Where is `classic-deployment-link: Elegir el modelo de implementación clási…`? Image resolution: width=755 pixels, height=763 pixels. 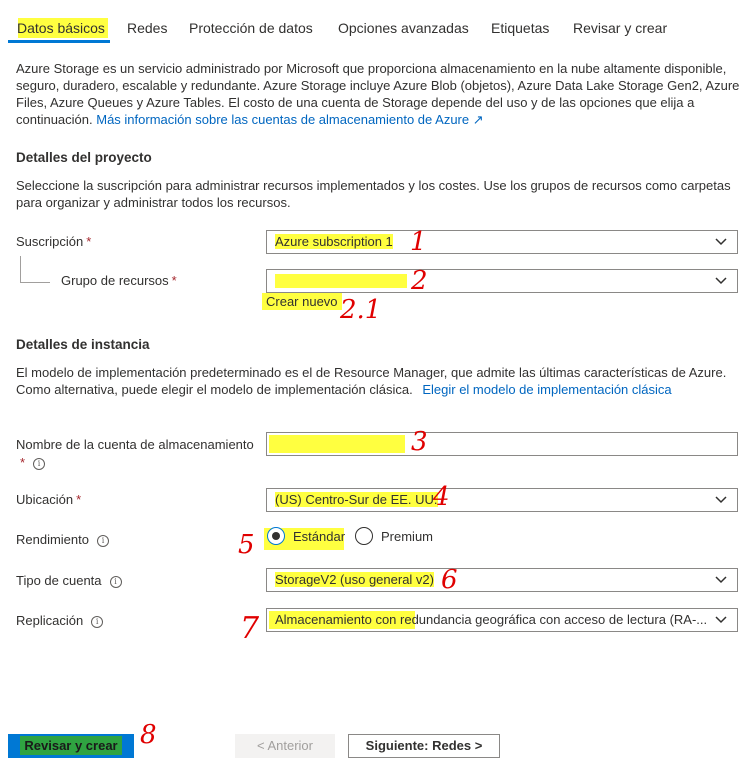 classic-deployment-link: Elegir el modelo de implementación clási… is located at coordinates (546, 389).